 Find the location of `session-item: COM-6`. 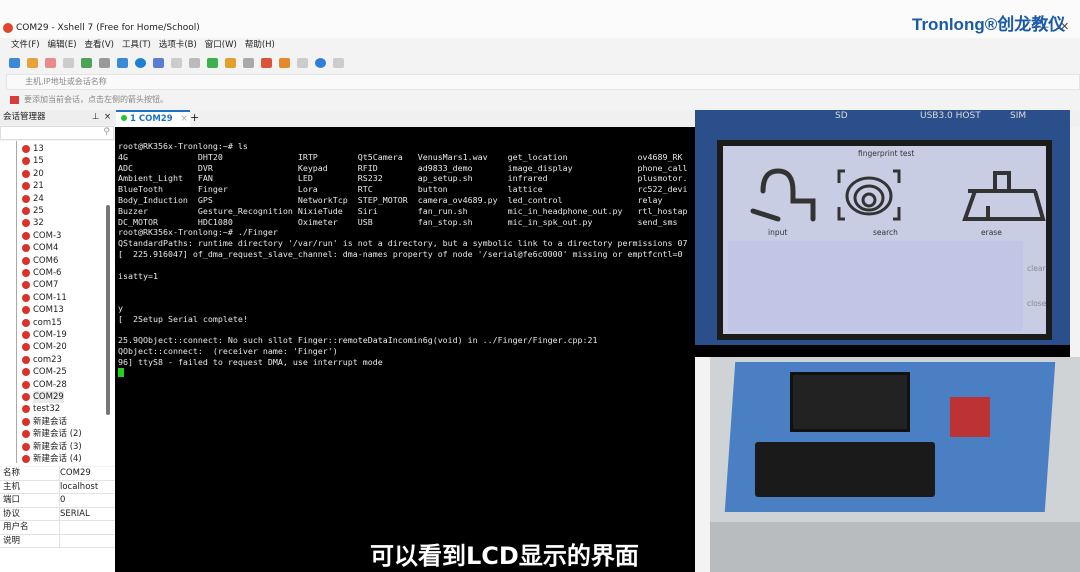

session-item: COM-6 is located at coordinates (41, 273).